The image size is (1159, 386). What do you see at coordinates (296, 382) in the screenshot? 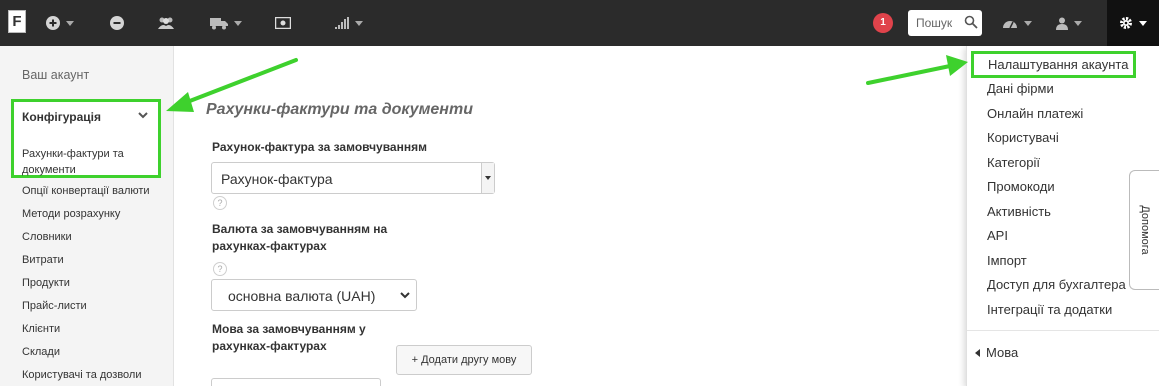
I see `default-language-select` at bounding box center [296, 382].